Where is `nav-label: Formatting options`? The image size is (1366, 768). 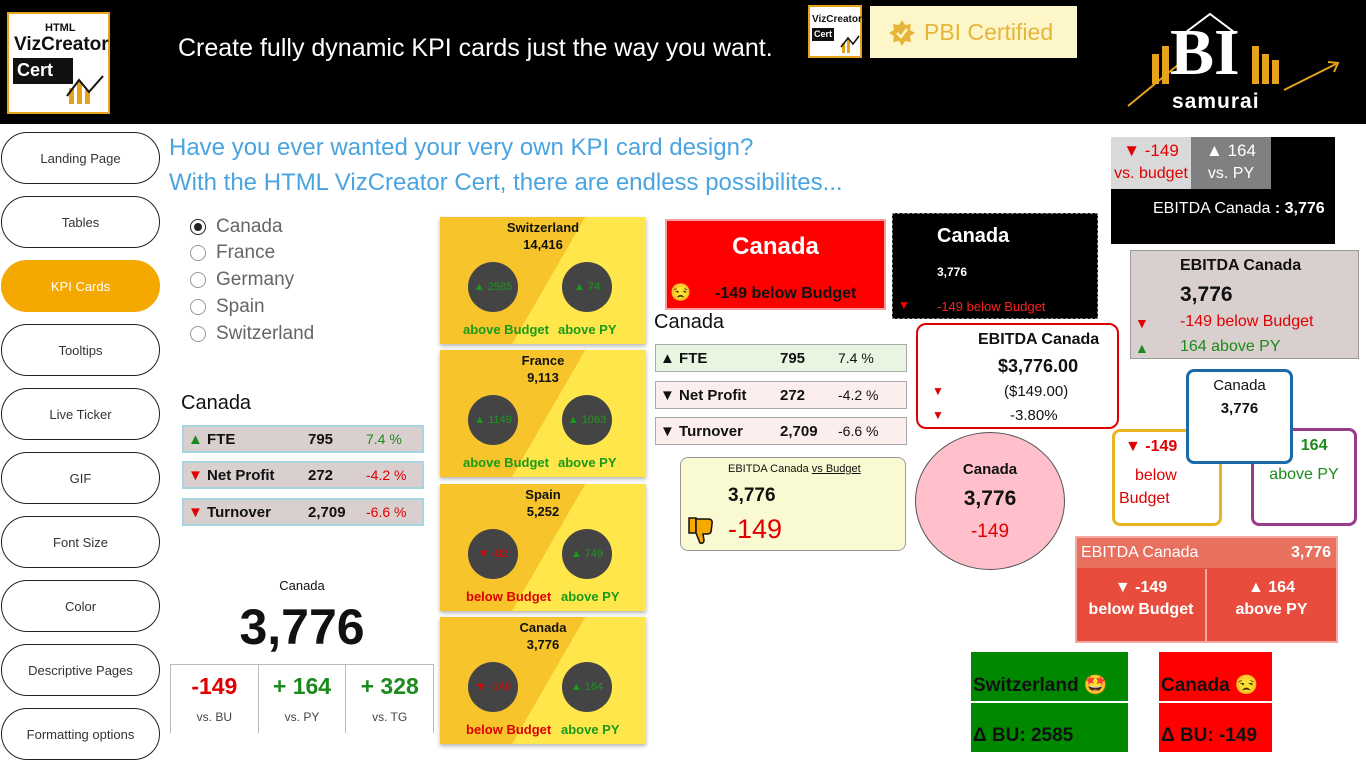 nav-label: Formatting options is located at coordinates (80, 734).